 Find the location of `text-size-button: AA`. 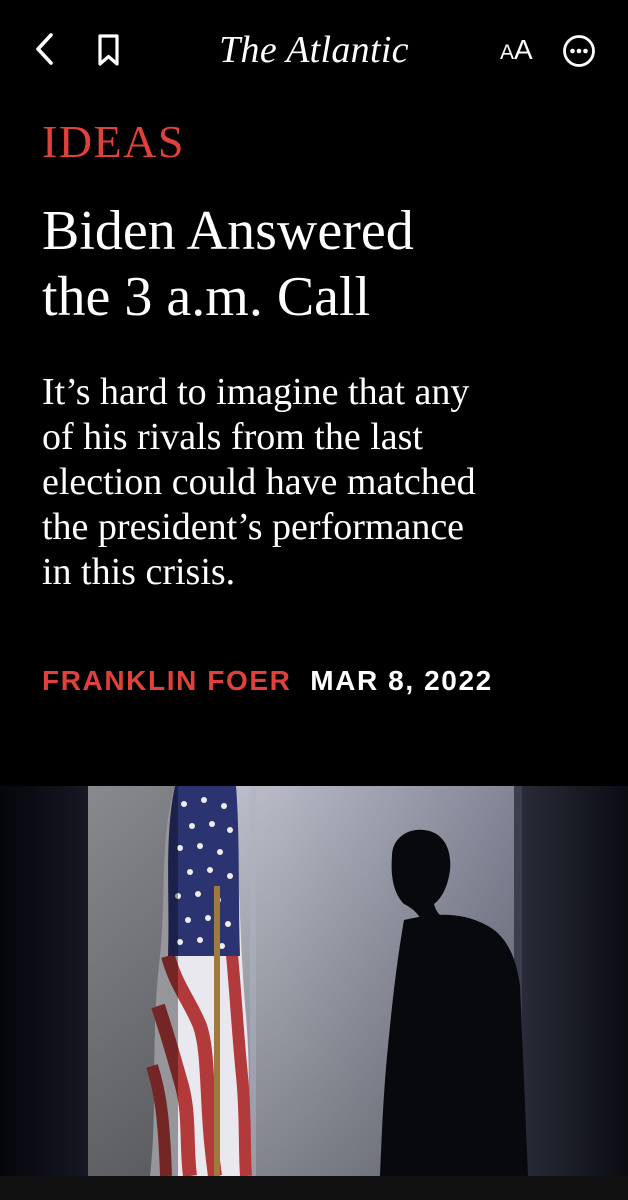

text-size-button: AA is located at coordinates (516, 50).